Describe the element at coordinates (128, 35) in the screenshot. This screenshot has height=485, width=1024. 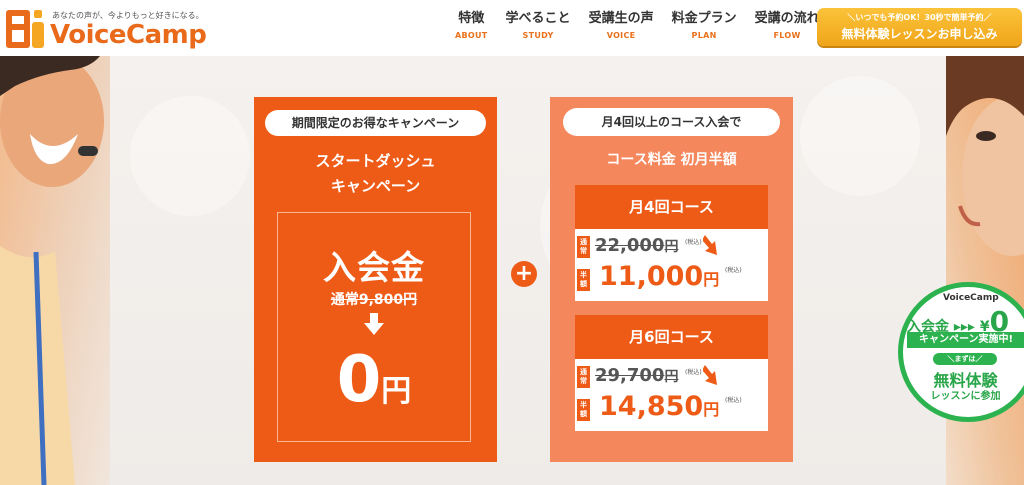
I see `logo-text: VoiceCamp` at that location.